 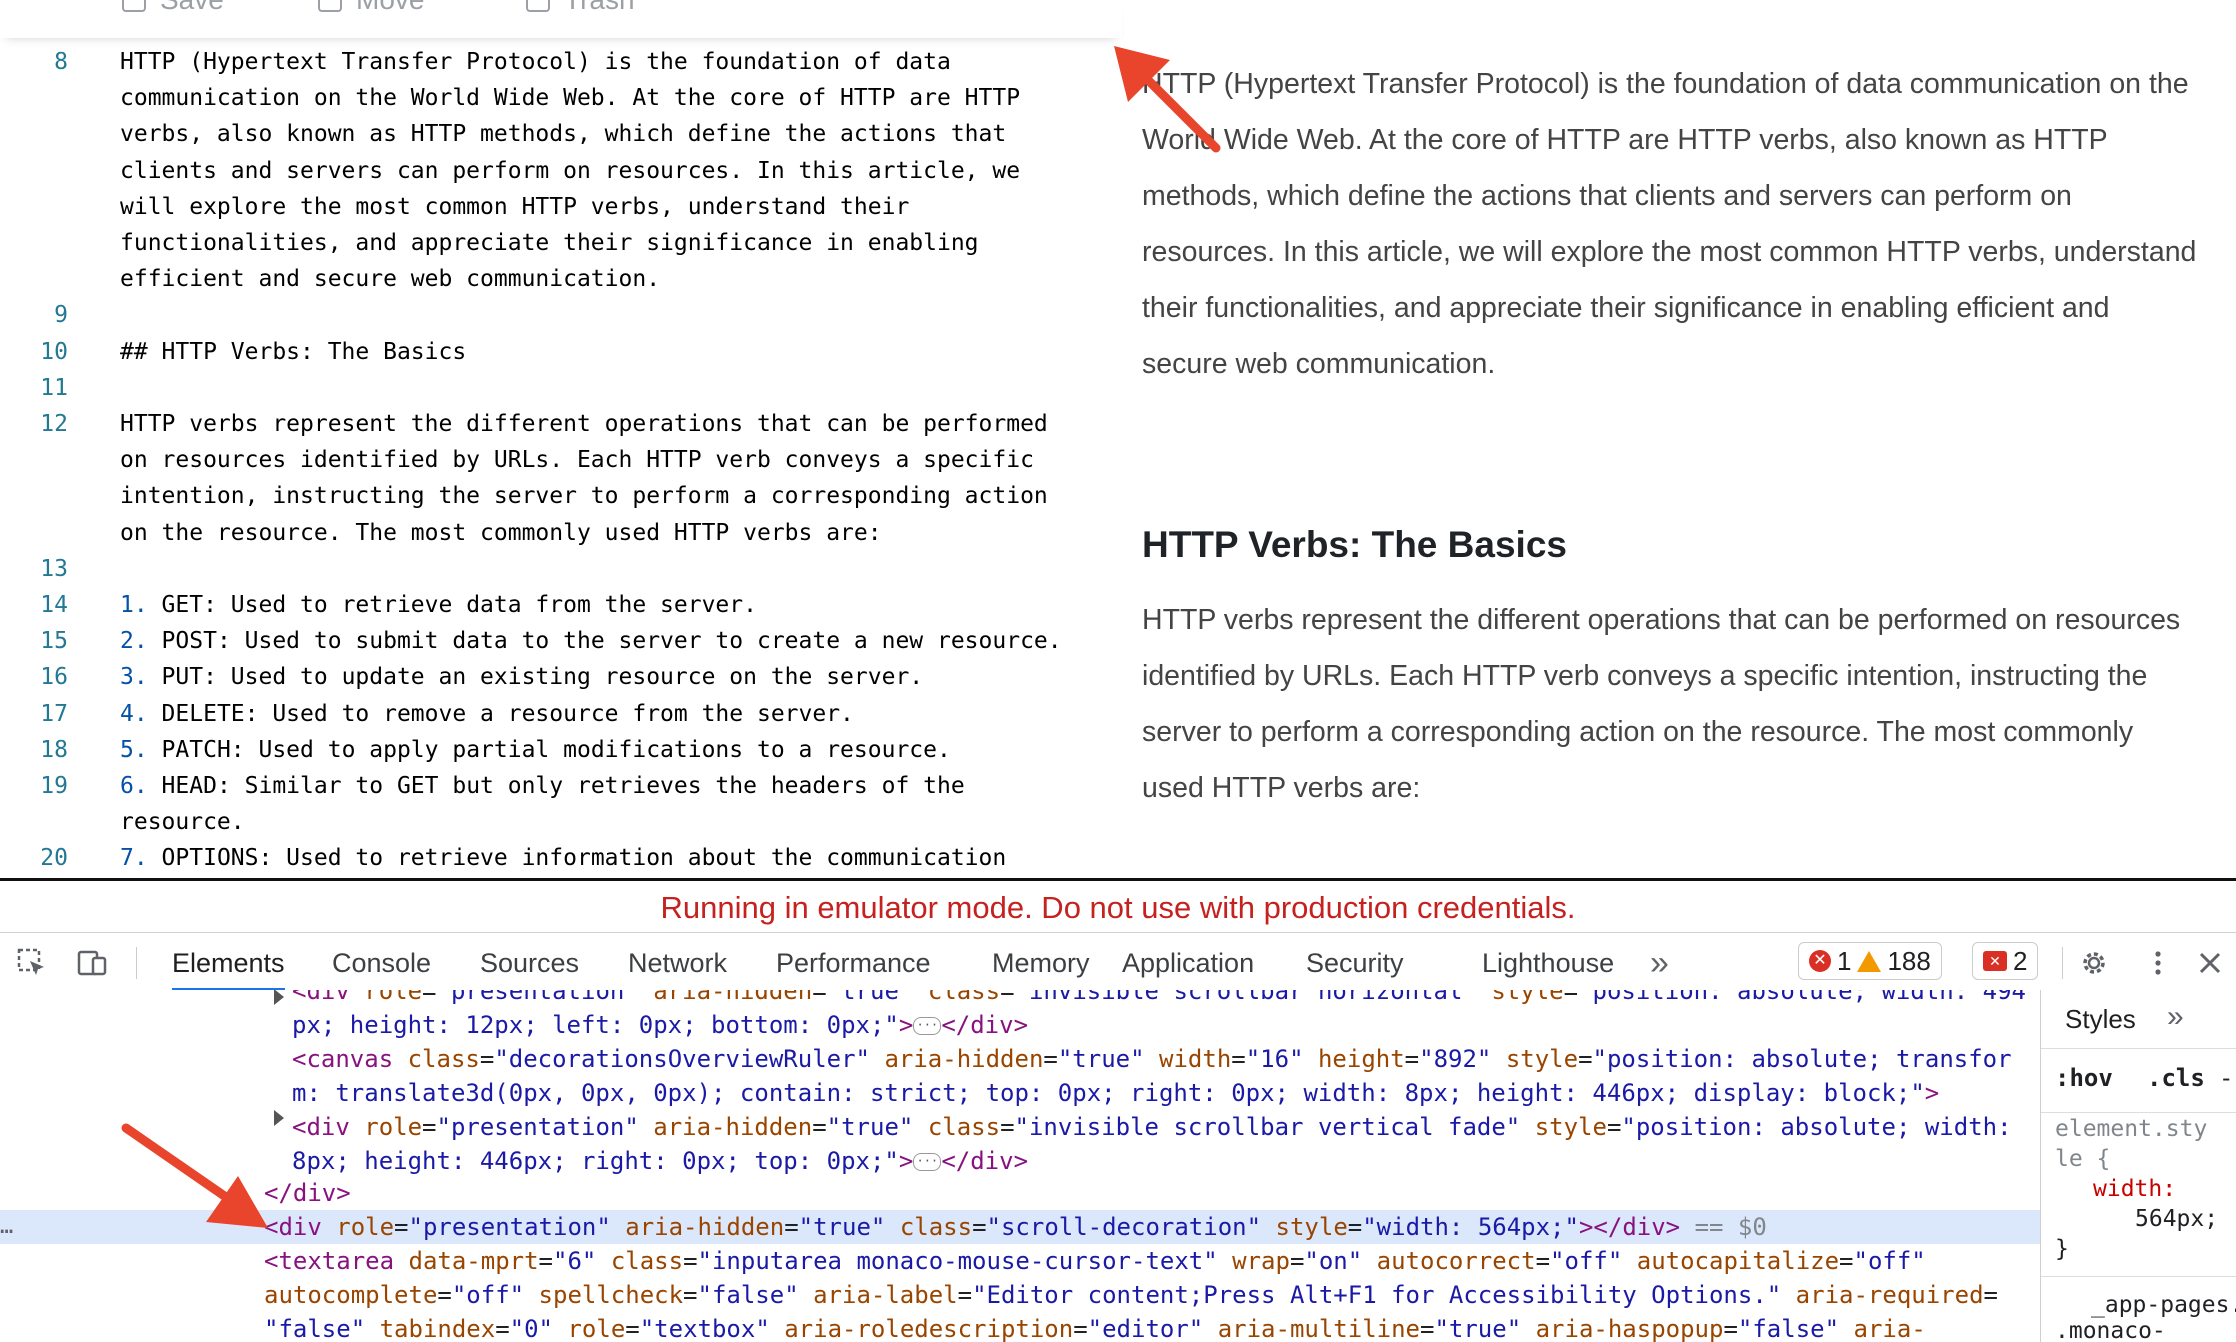 What do you see at coordinates (538, 6) in the screenshot?
I see `trash-icon` at bounding box center [538, 6].